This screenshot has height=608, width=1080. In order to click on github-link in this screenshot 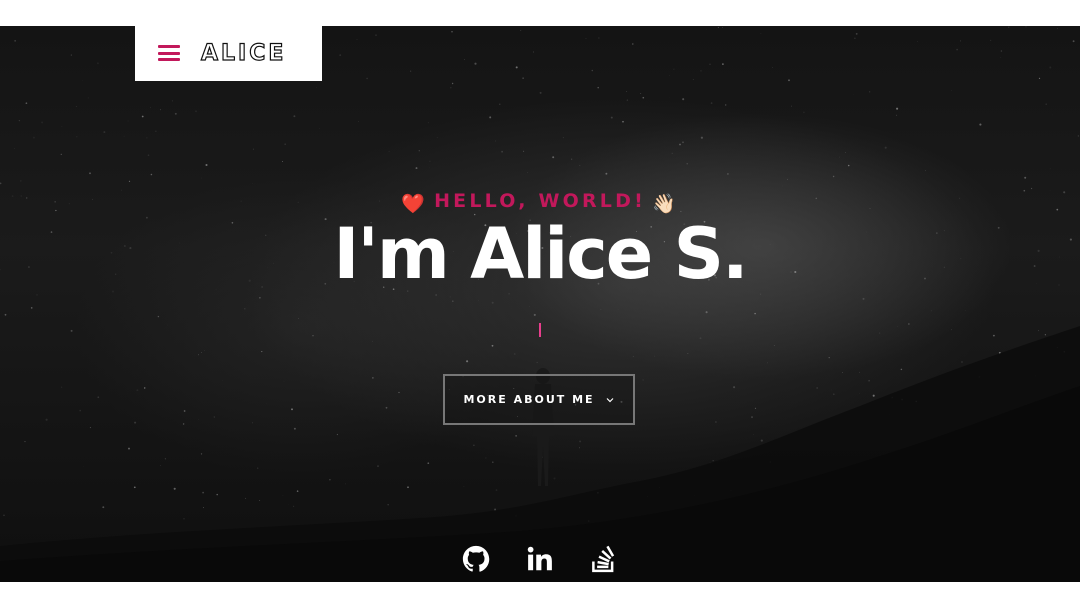, I will do `click(476, 559)`.